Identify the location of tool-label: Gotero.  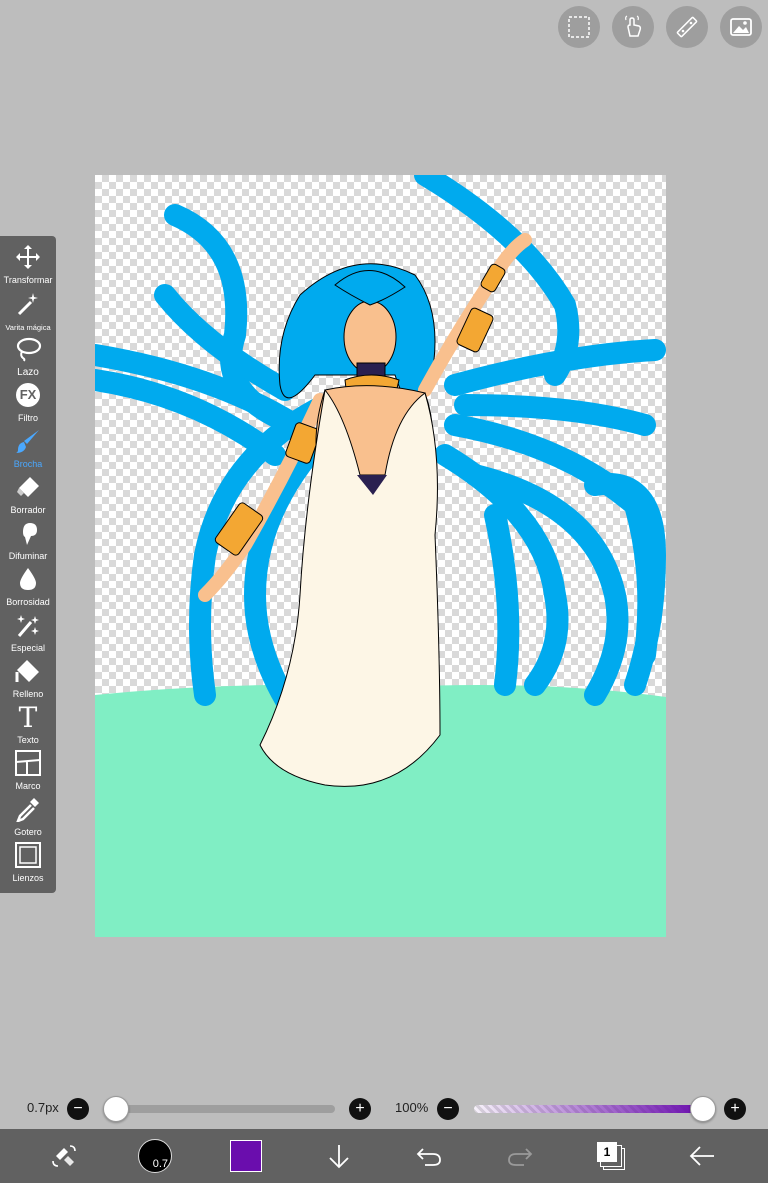
(28, 832).